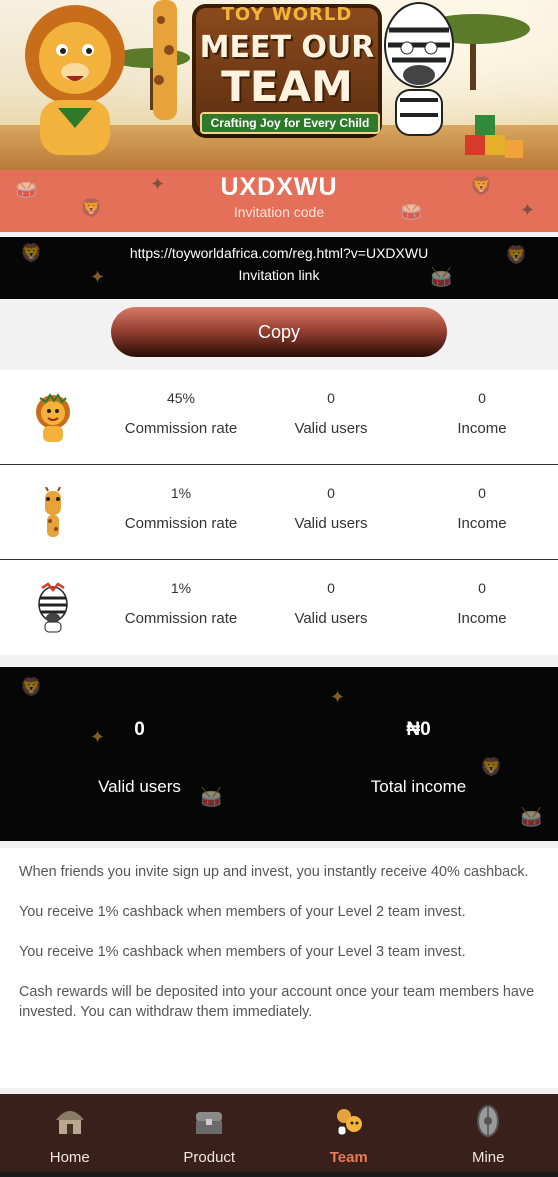 The width and height of the screenshot is (558, 1177). I want to click on animal-team-icon, so click(349, 1122).